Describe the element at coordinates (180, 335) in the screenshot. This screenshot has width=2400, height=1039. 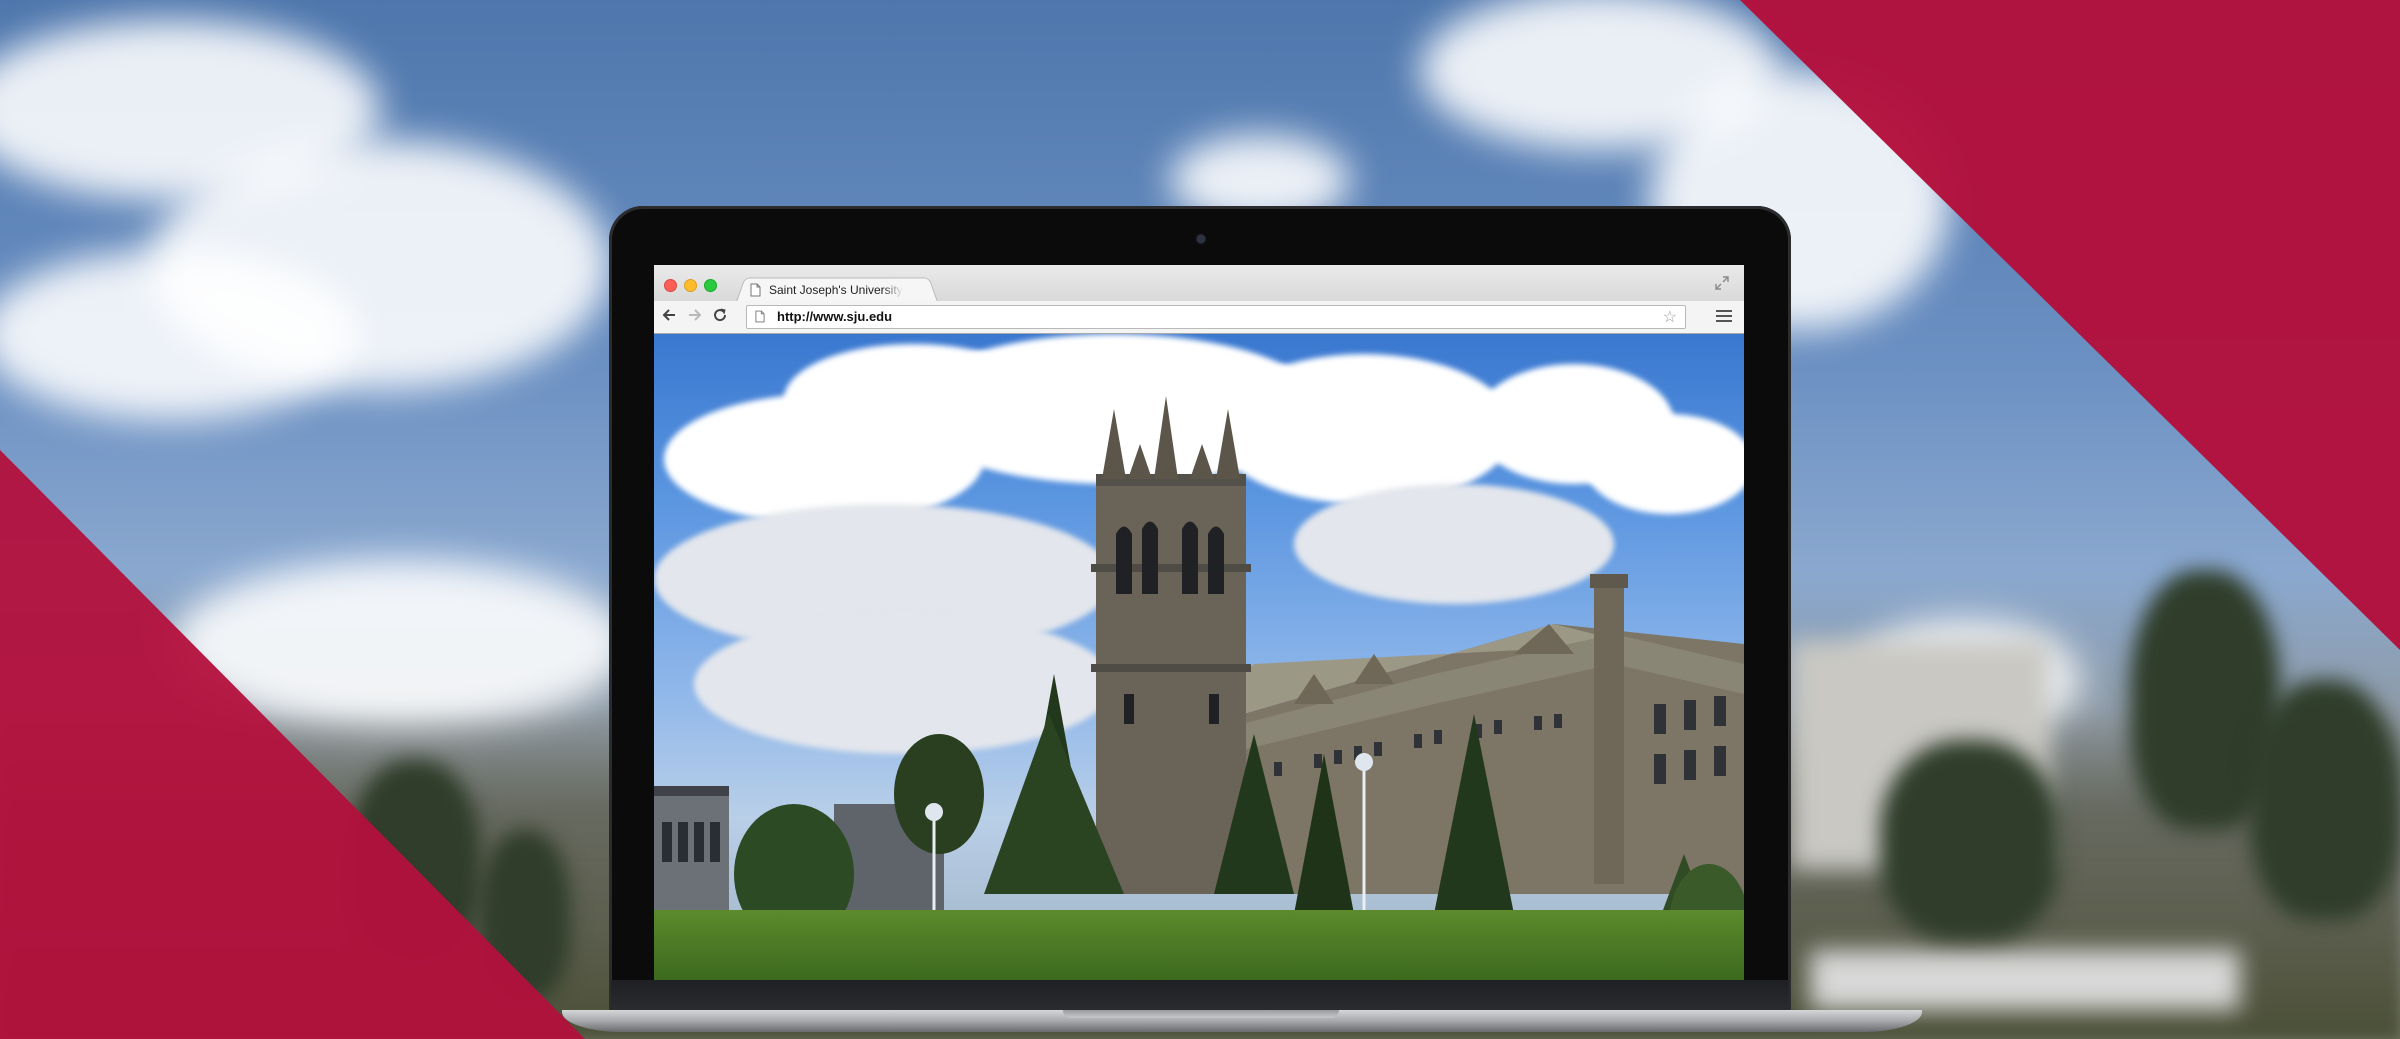
I see `background-cloud` at that location.